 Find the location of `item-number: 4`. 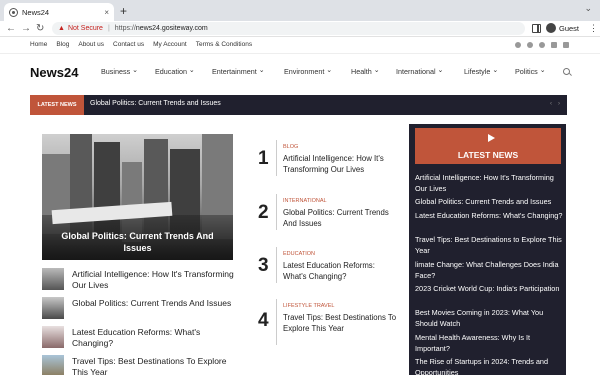

item-number: 4 is located at coordinates (263, 320).